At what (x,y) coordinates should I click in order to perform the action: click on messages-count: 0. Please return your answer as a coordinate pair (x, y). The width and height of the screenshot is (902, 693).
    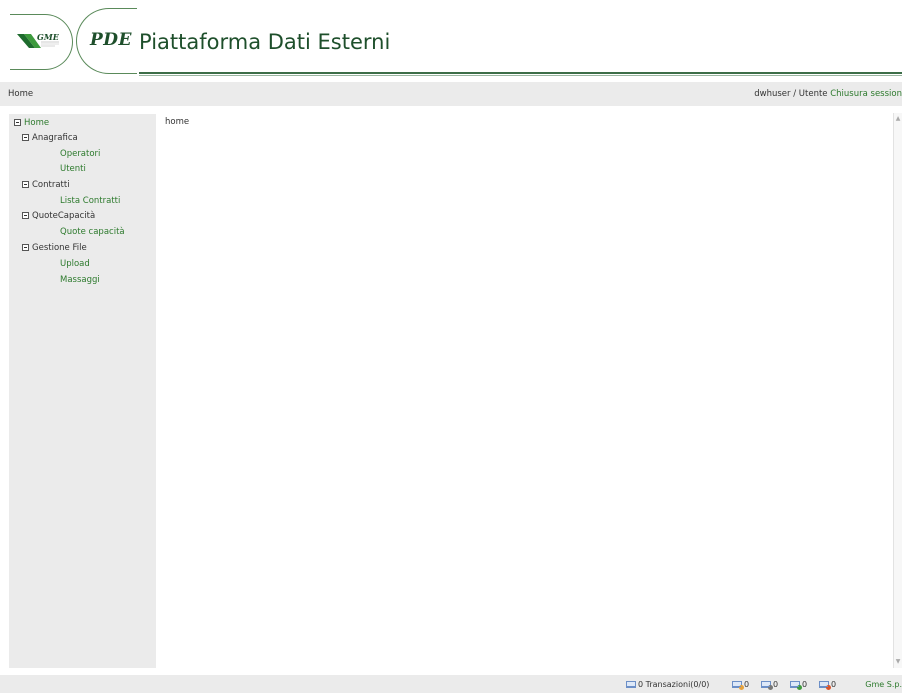
    Looking at the image, I should click on (641, 684).